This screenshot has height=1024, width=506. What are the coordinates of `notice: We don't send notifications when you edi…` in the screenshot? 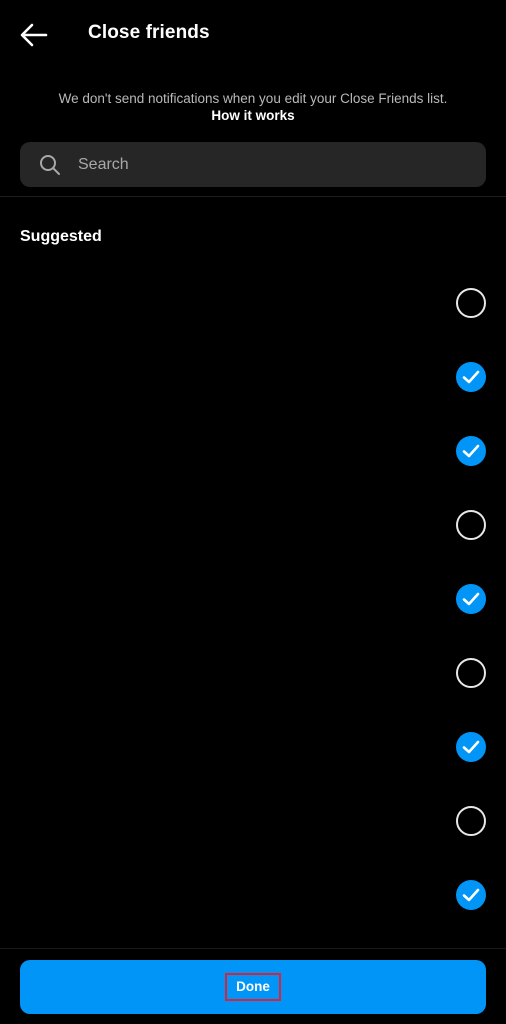 It's located at (253, 107).